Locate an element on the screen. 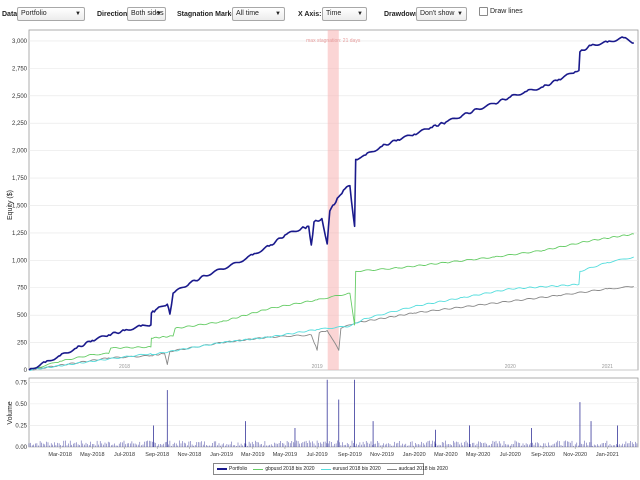 The image size is (640, 480). volume-plot-area is located at coordinates (333, 412).